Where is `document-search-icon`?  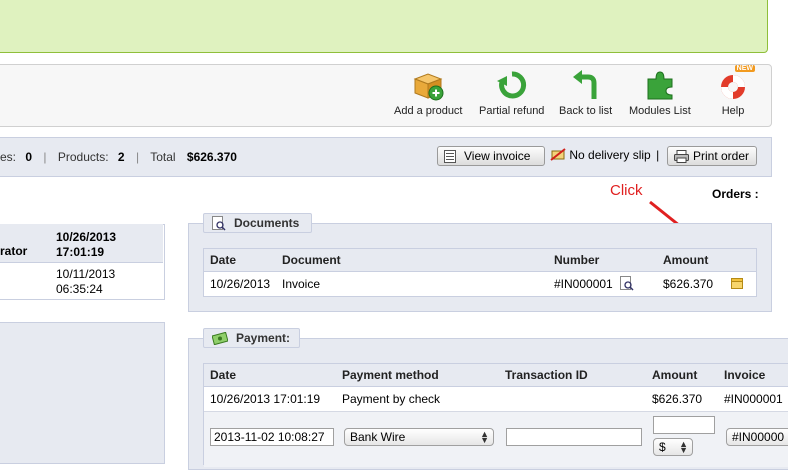 document-search-icon is located at coordinates (219, 223).